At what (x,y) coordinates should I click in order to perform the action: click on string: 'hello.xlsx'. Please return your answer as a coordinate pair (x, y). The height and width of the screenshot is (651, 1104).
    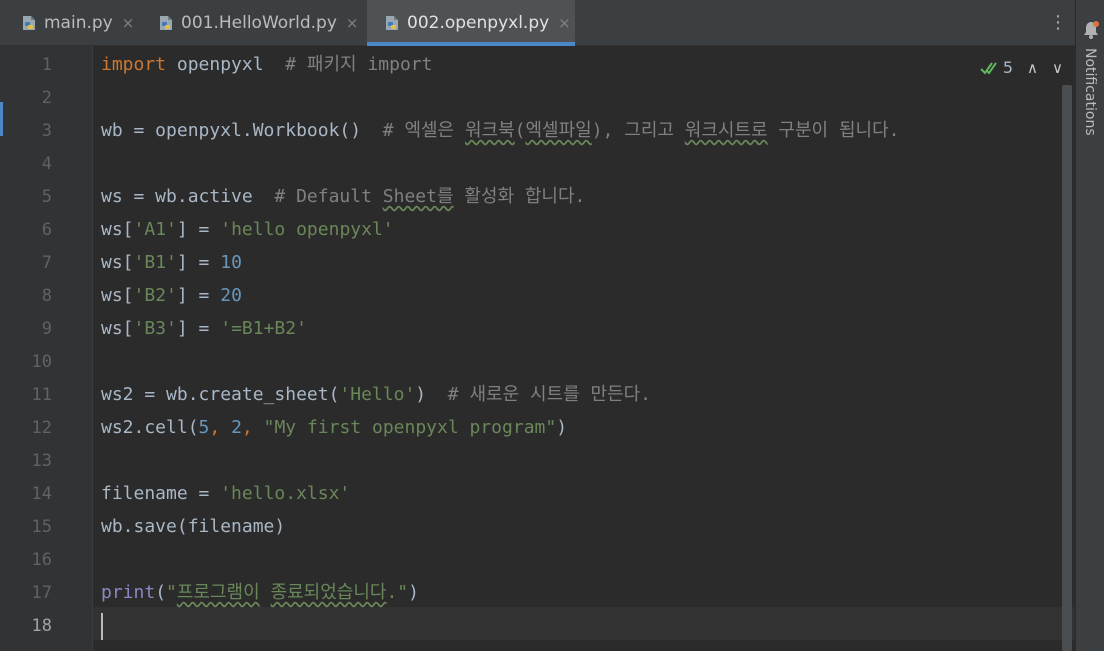
    Looking at the image, I should click on (285, 493).